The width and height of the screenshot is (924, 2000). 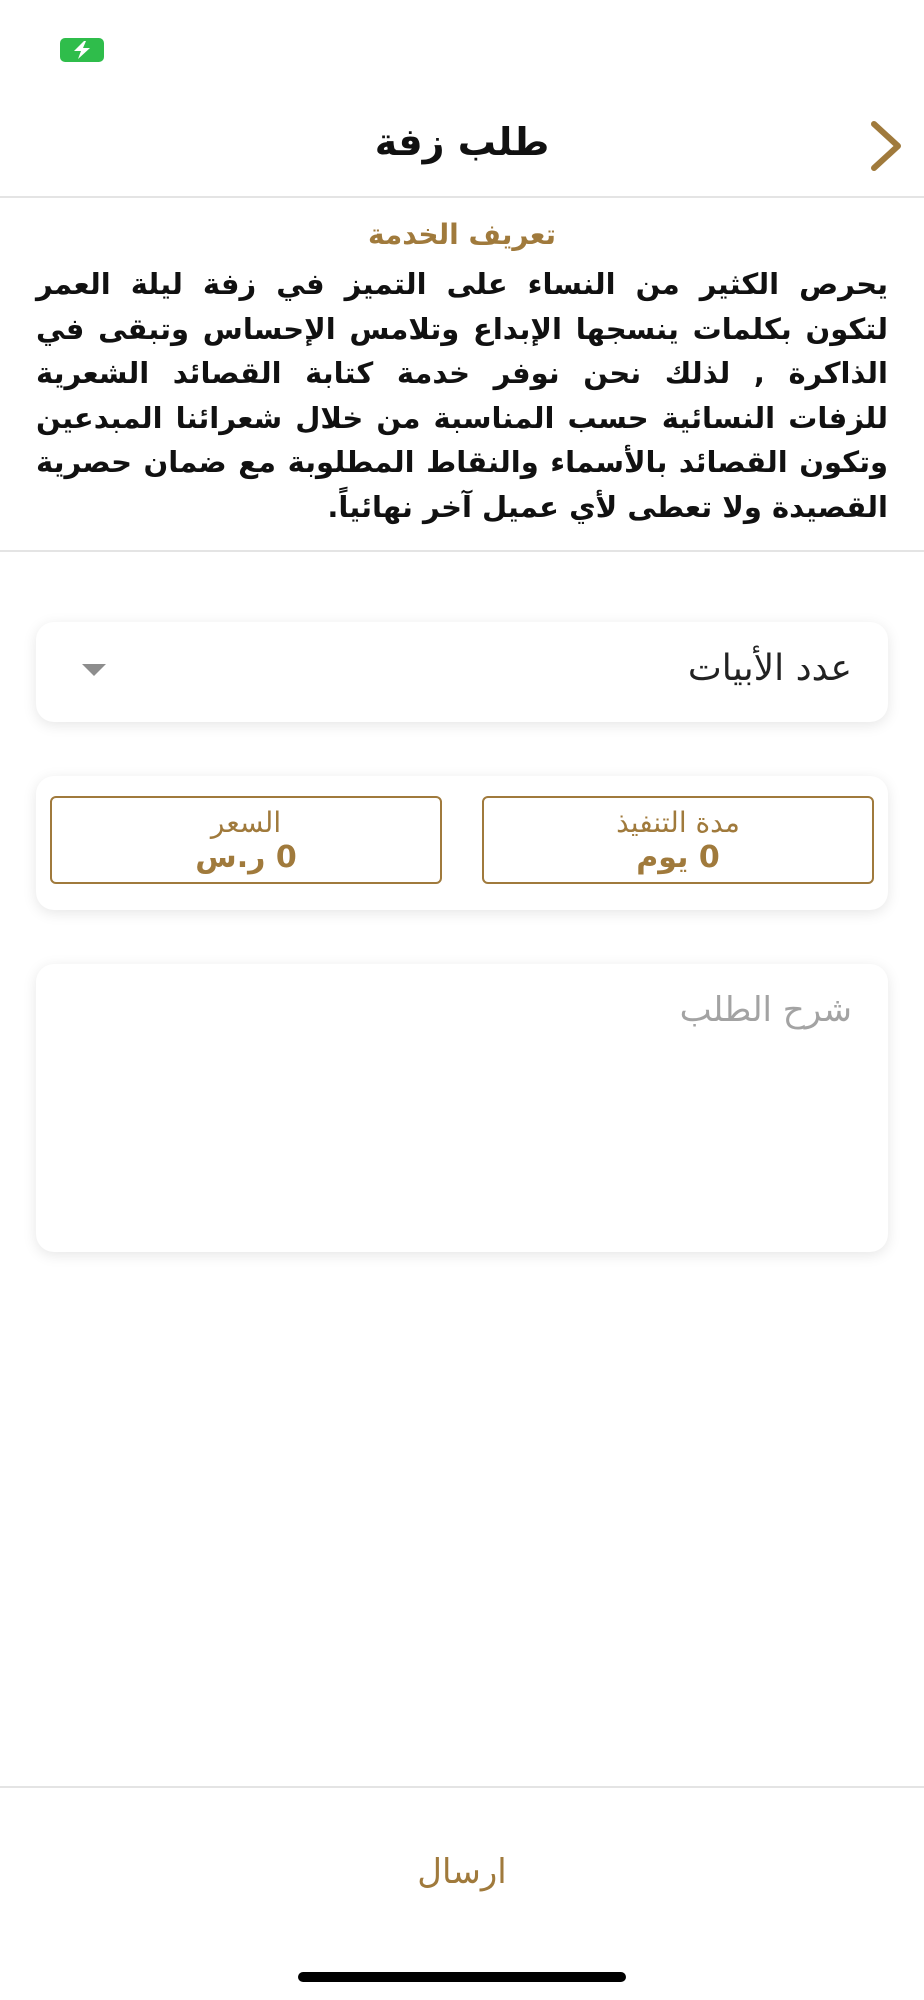 I want to click on page-title: طلب زفة, so click(x=462, y=142).